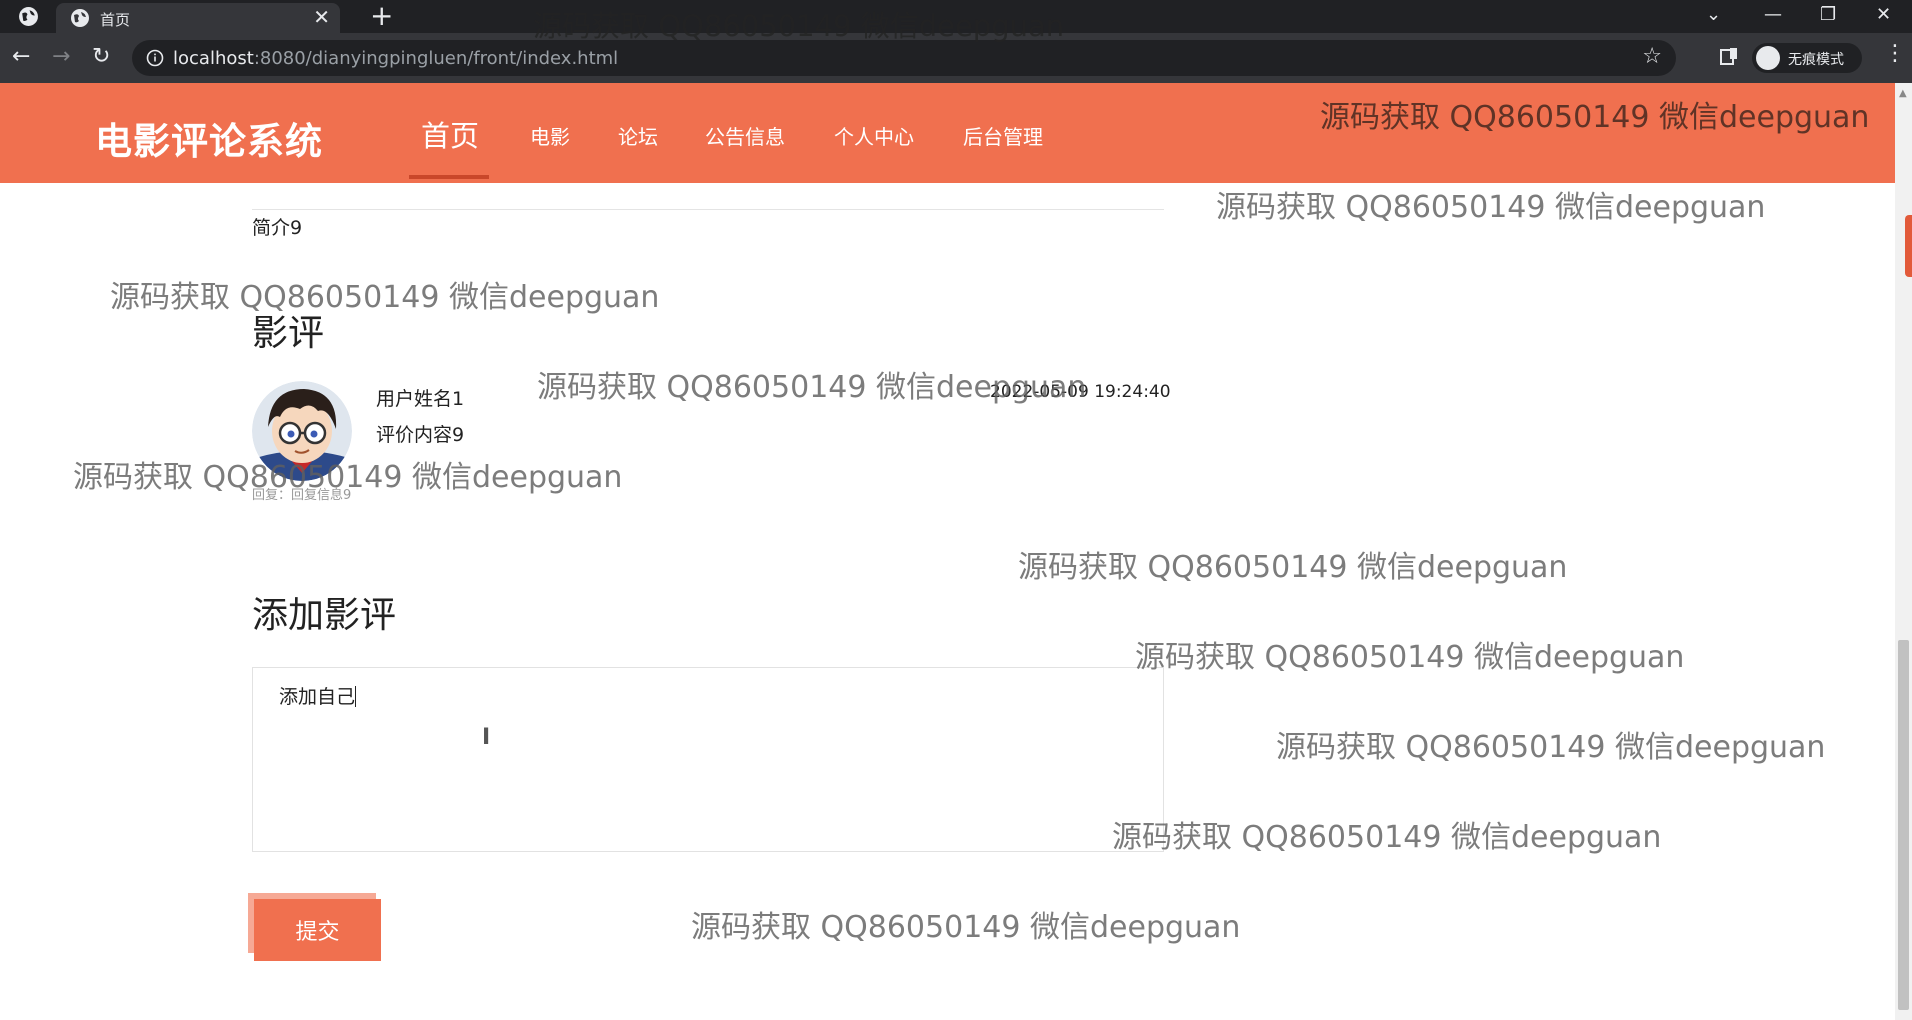  What do you see at coordinates (1768, 58) in the screenshot?
I see `incognito-icon` at bounding box center [1768, 58].